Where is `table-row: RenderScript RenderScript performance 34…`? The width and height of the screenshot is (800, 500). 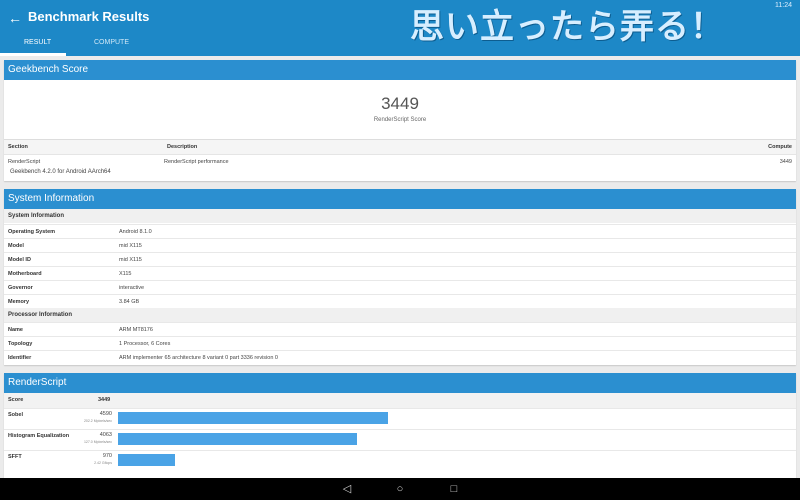 table-row: RenderScript RenderScript performance 34… is located at coordinates (400, 161).